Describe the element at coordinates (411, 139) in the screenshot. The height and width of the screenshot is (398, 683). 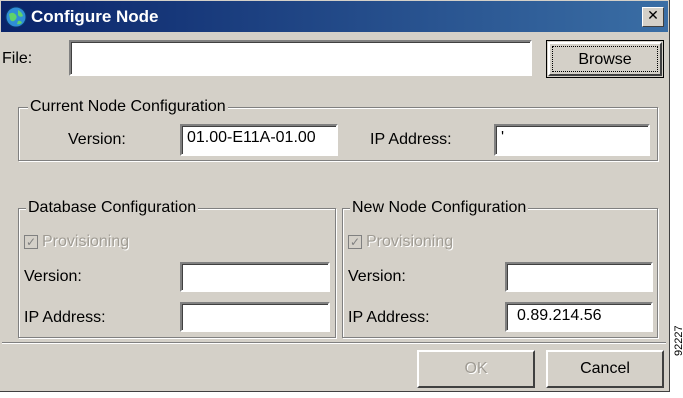
I see `current-ip-label: IP Address:` at that location.